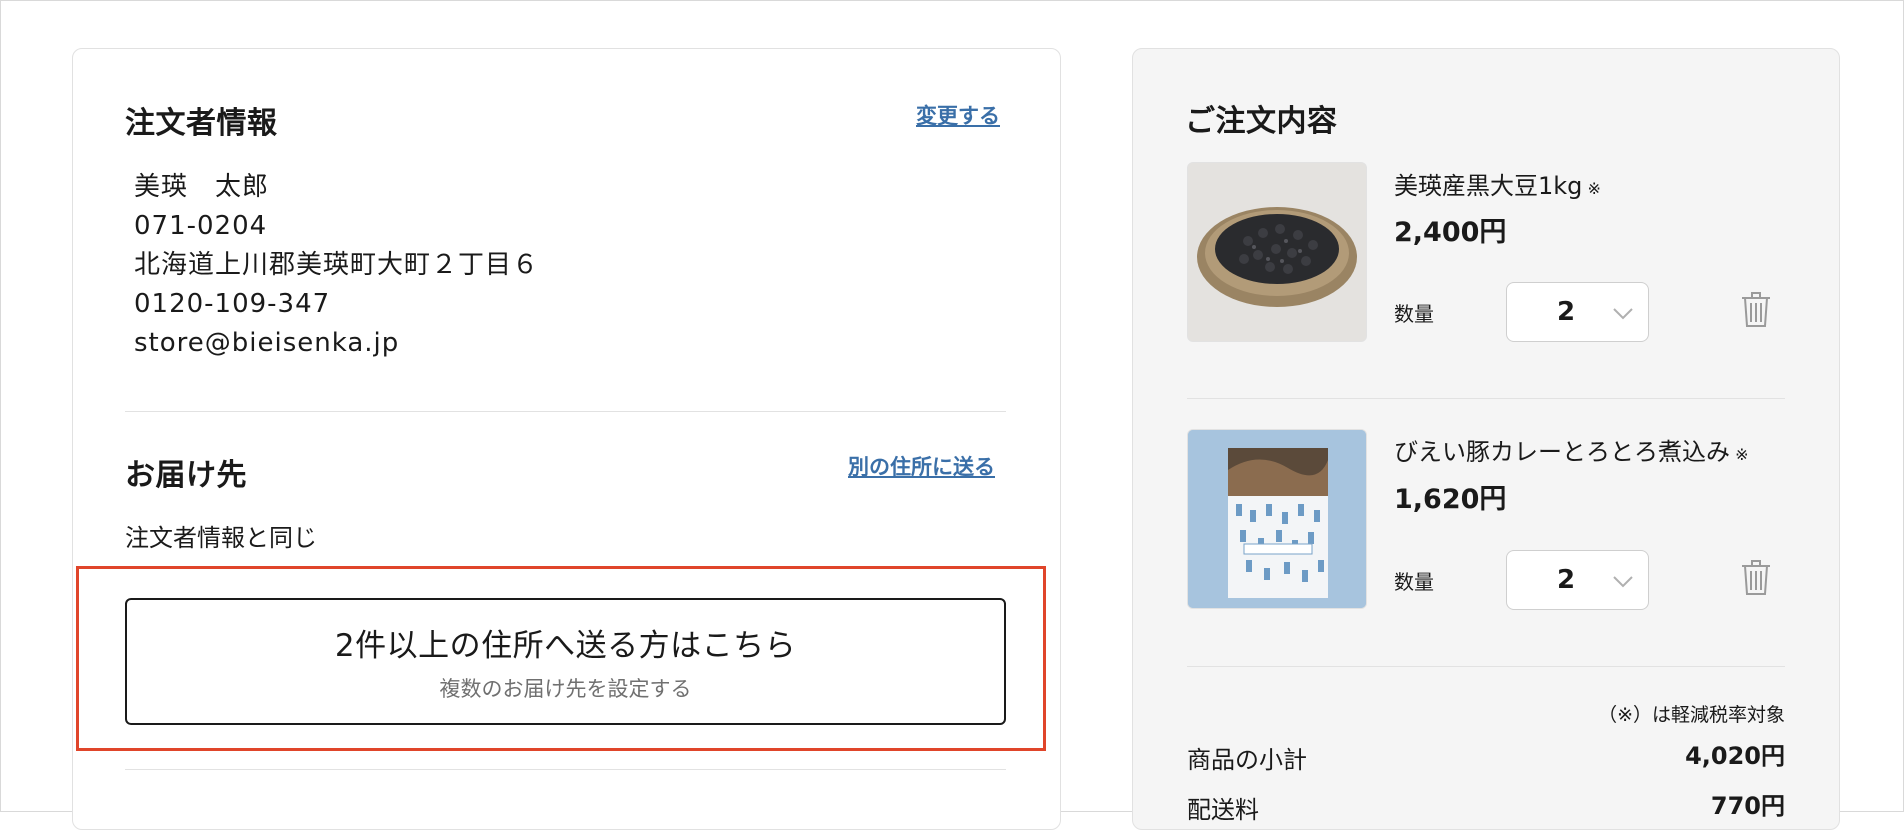 This screenshot has height=830, width=1904. What do you see at coordinates (201, 226) in the screenshot?
I see `orderer-postal: 071-0204` at bounding box center [201, 226].